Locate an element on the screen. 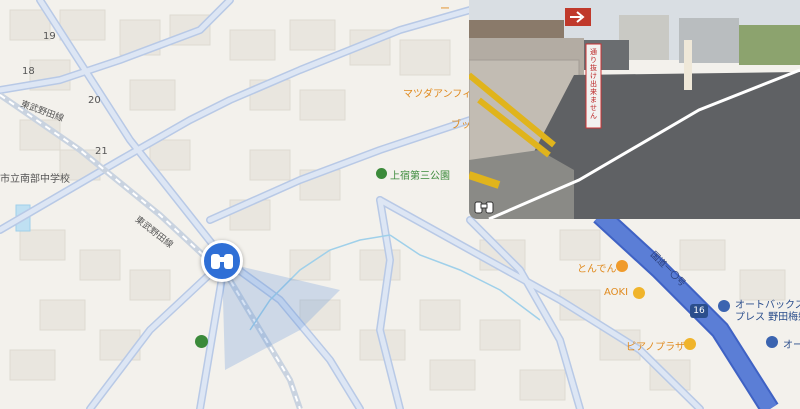 Image resolution: width=800 pixels, height=409 pixels. poi-mazda-cut: ブッ is located at coordinates (461, 123).